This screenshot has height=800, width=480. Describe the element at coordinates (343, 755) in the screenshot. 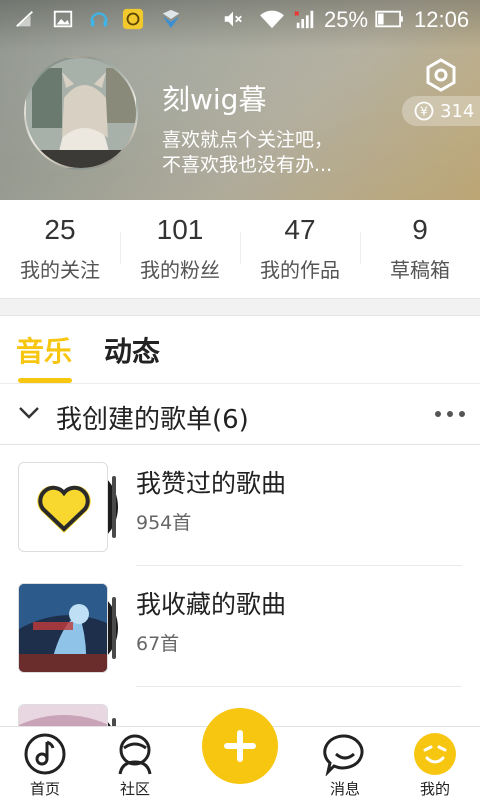

I see `message-icon` at that location.